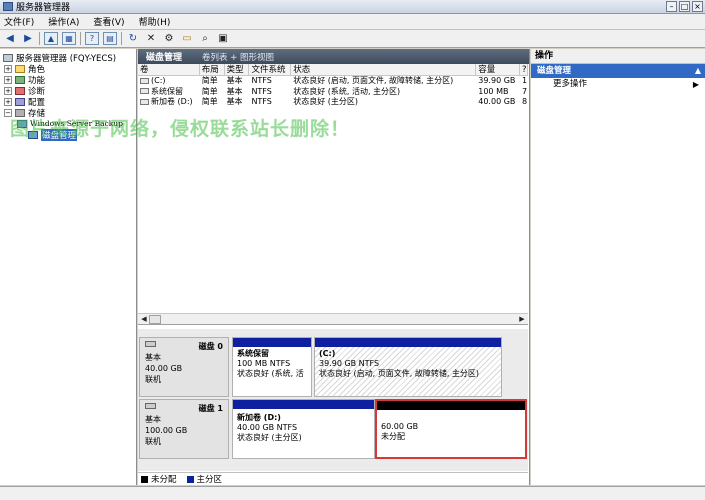 This screenshot has height=500, width=705. Describe the element at coordinates (237, 69) in the screenshot. I see `column-header-type: 类型` at that location.